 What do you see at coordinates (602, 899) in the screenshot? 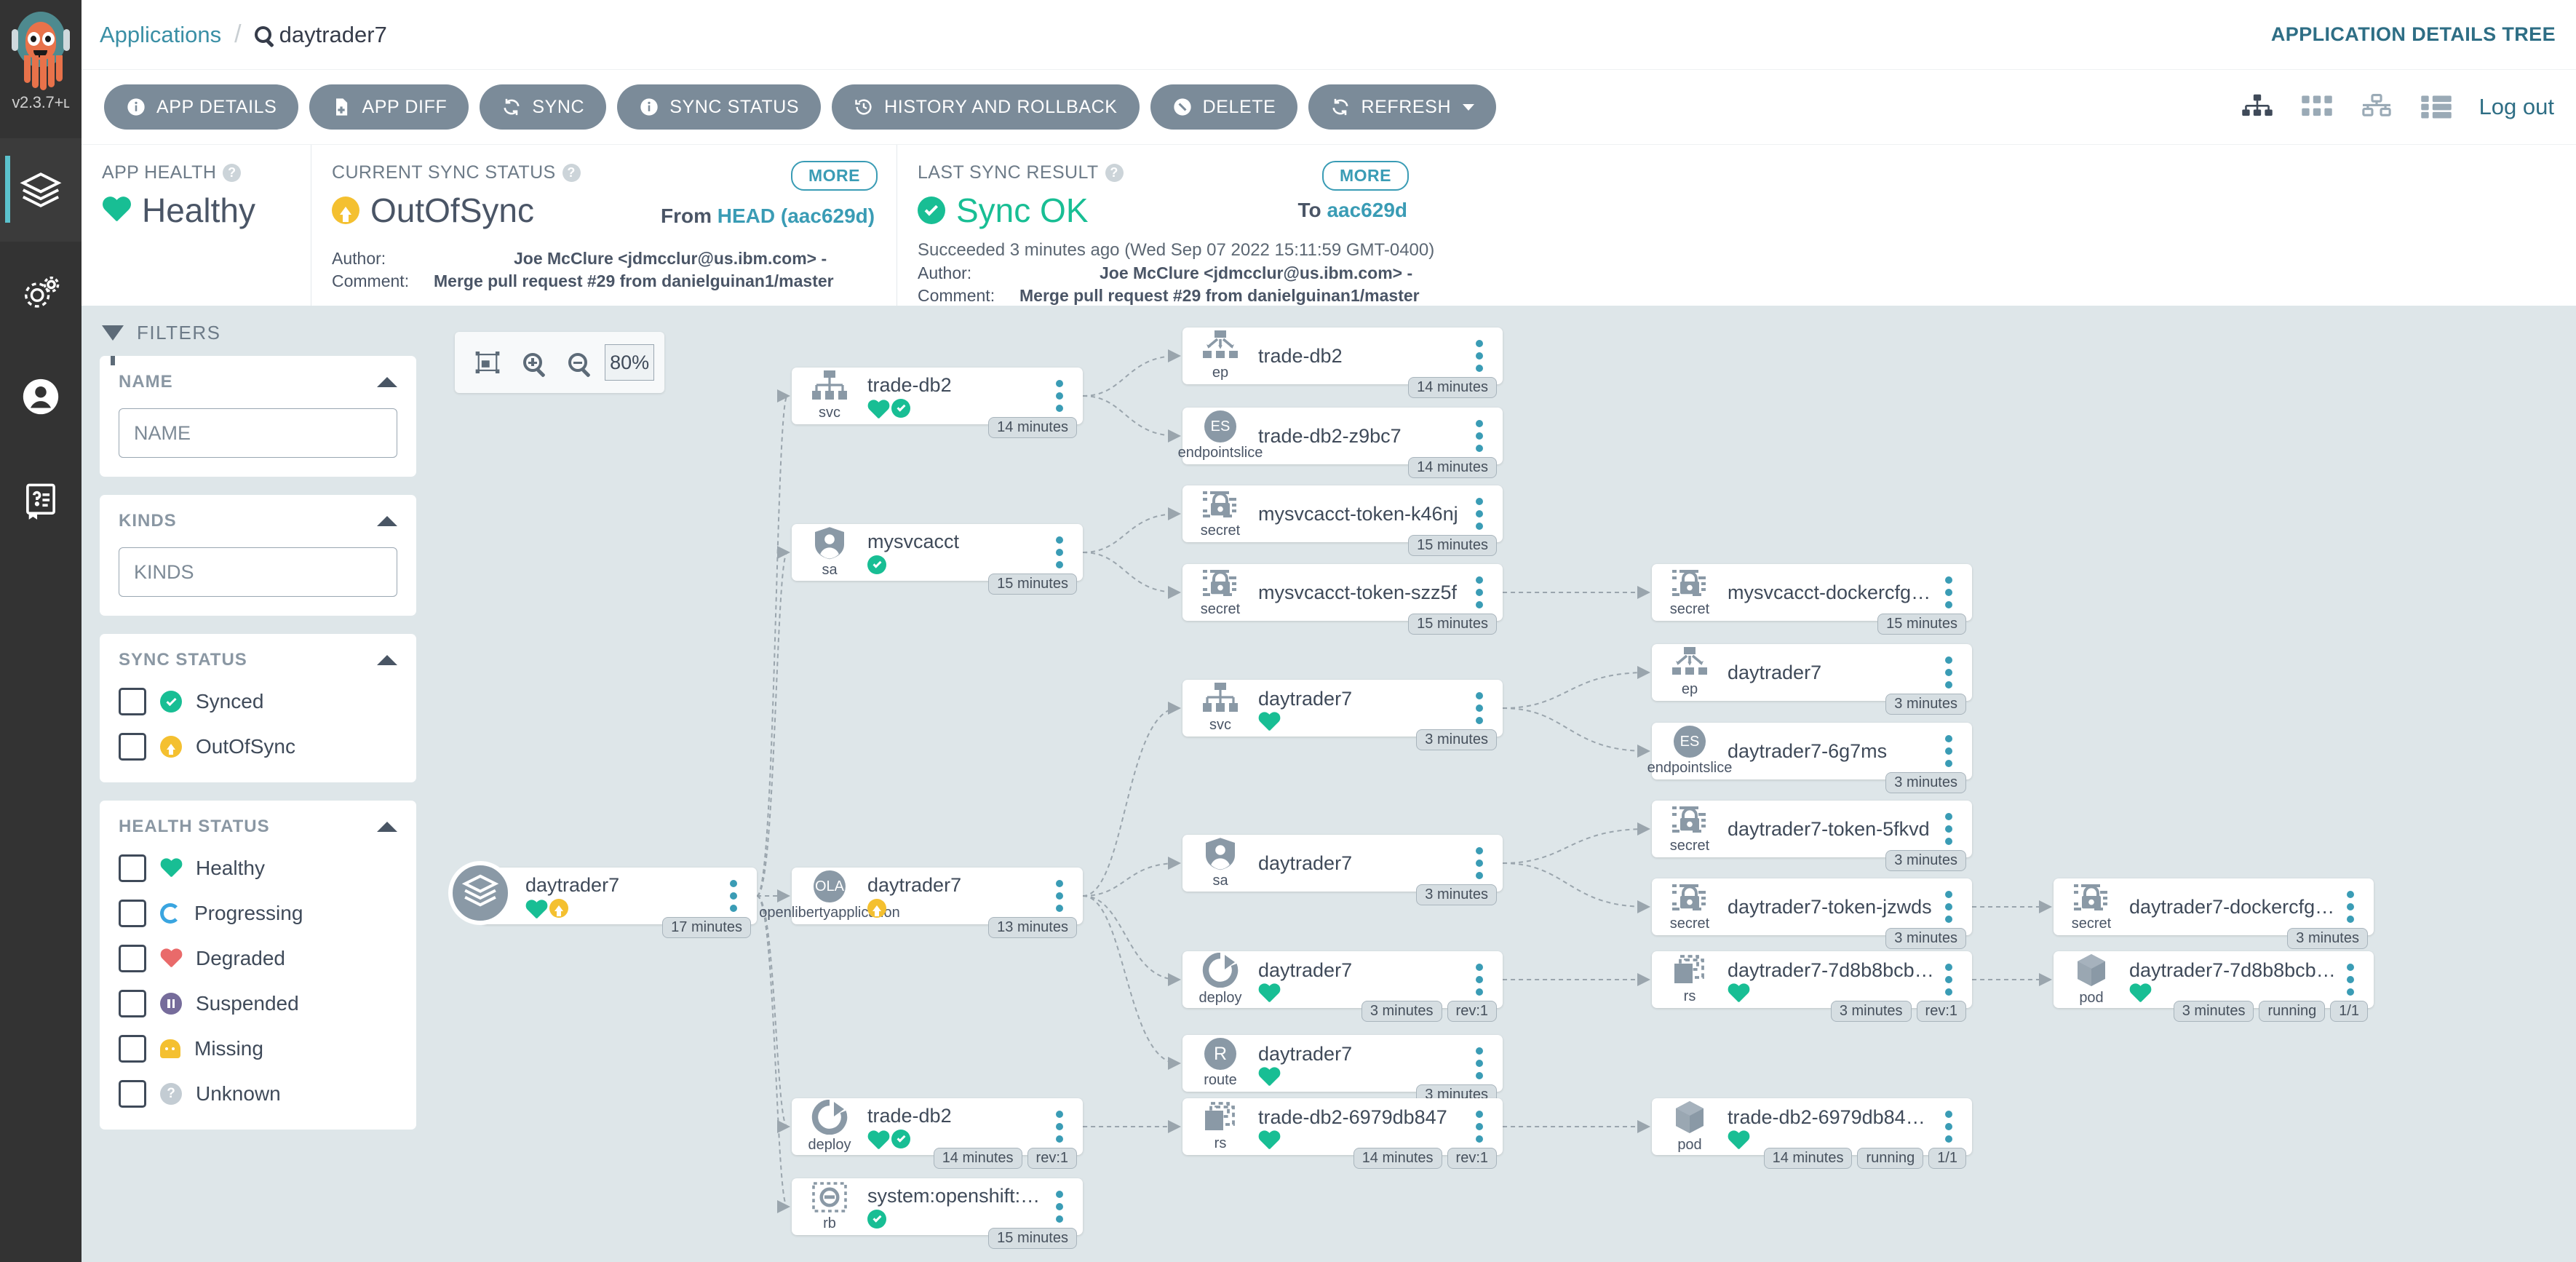
I see `tree-node: daytrader7 17 minutes` at bounding box center [602, 899].